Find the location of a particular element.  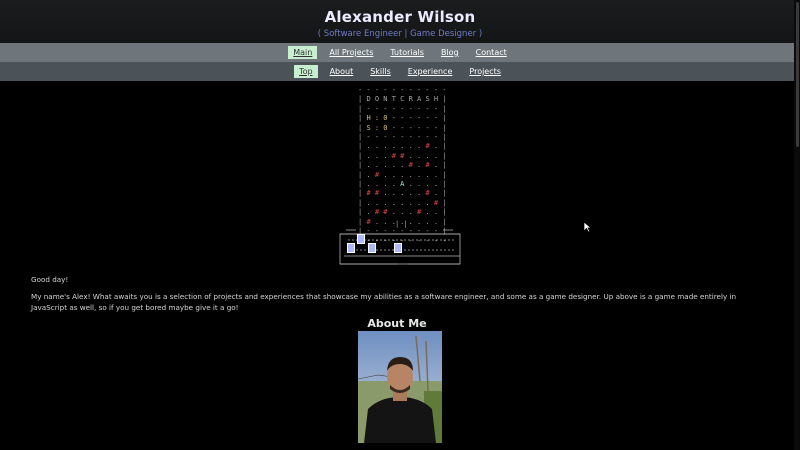

page-scrollbar is located at coordinates (797, 225).